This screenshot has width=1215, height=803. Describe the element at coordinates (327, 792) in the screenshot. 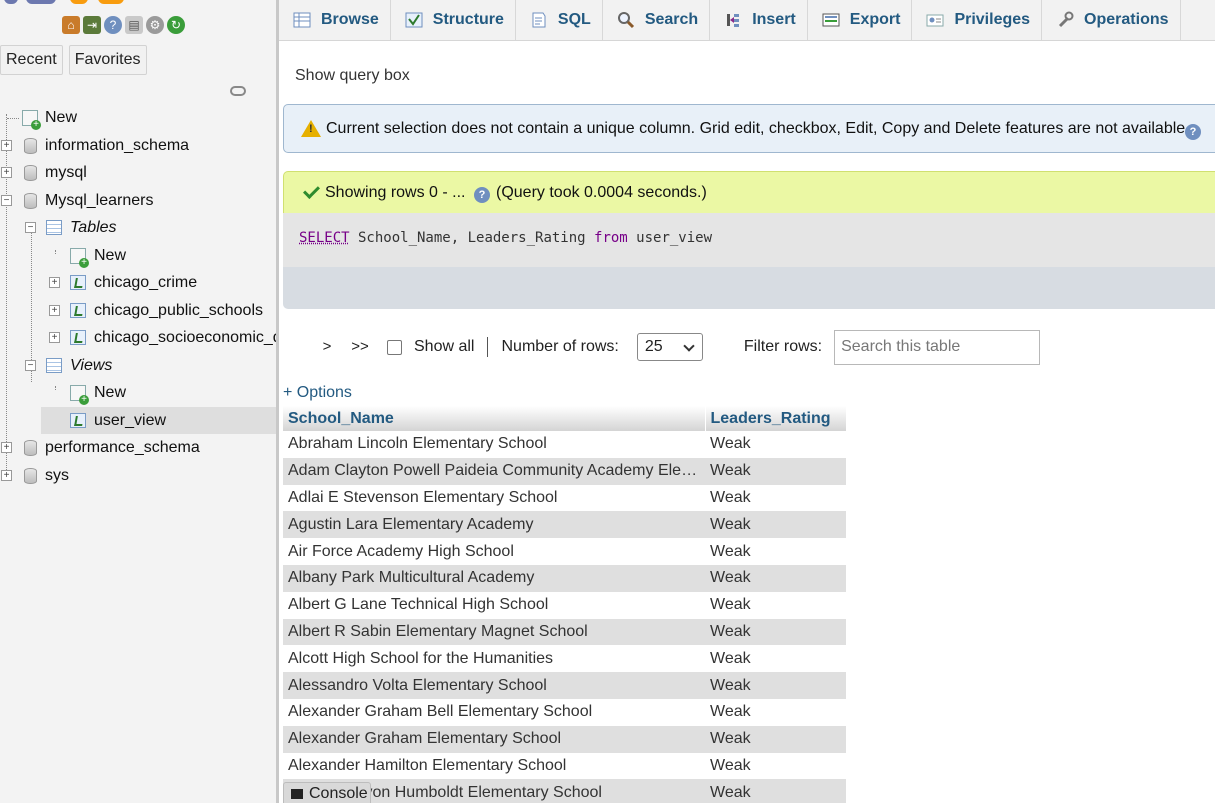

I see `console-toggle: Console` at that location.